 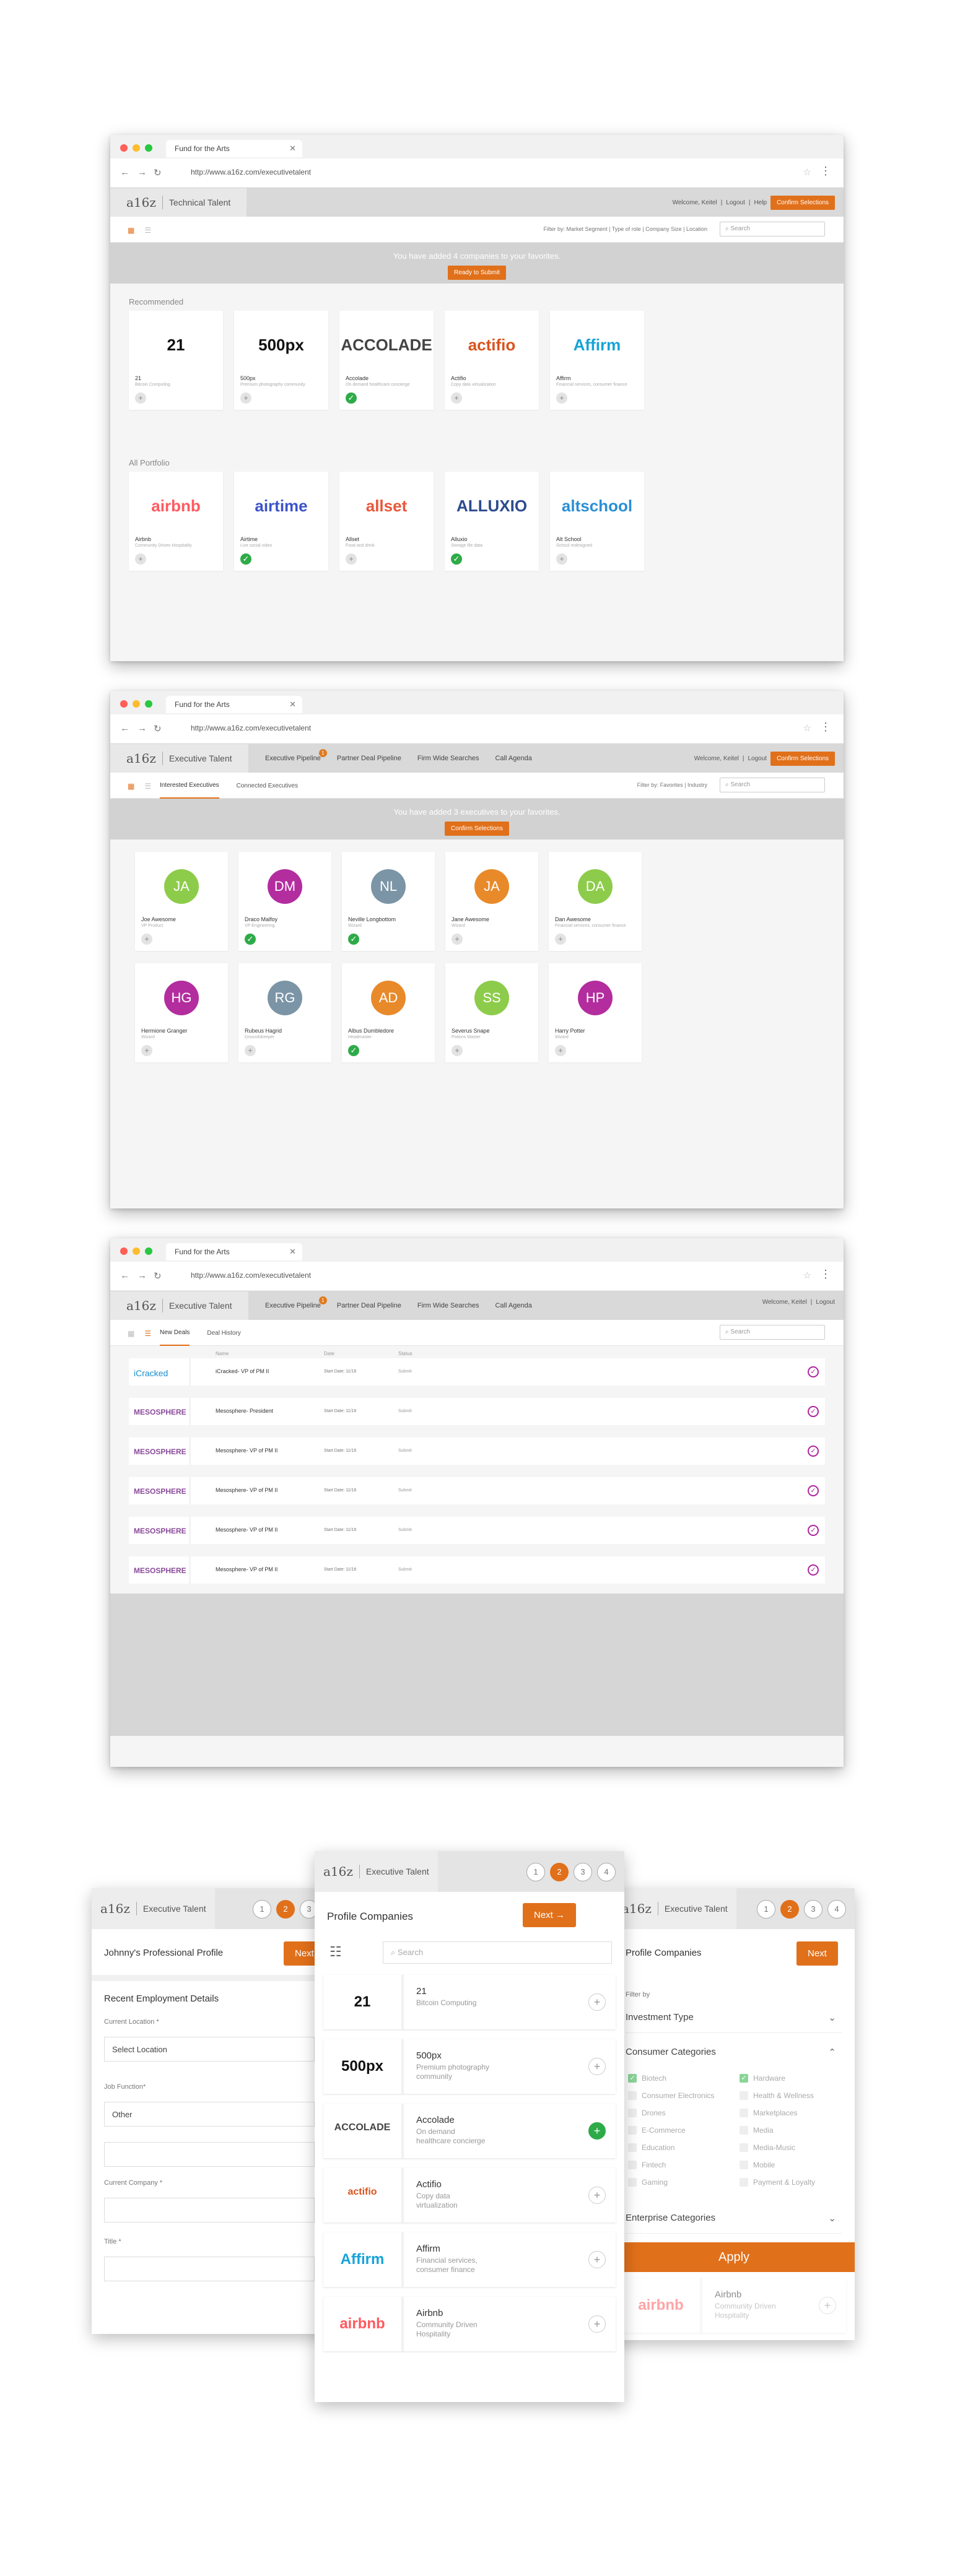 What do you see at coordinates (181, 901) in the screenshot?
I see `executive-card: JA Joe Awesome VP Product +` at bounding box center [181, 901].